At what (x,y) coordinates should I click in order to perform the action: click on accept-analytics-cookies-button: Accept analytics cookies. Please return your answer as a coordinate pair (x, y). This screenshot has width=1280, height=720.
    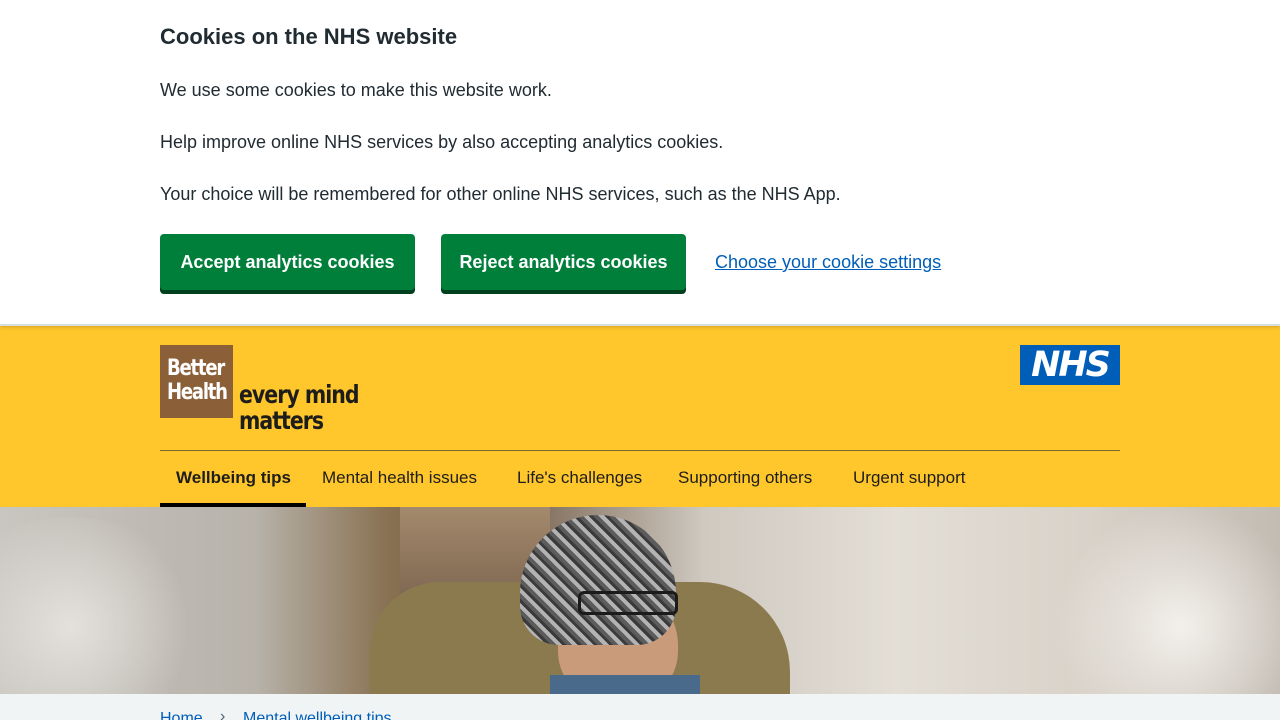
    Looking at the image, I should click on (287, 262).